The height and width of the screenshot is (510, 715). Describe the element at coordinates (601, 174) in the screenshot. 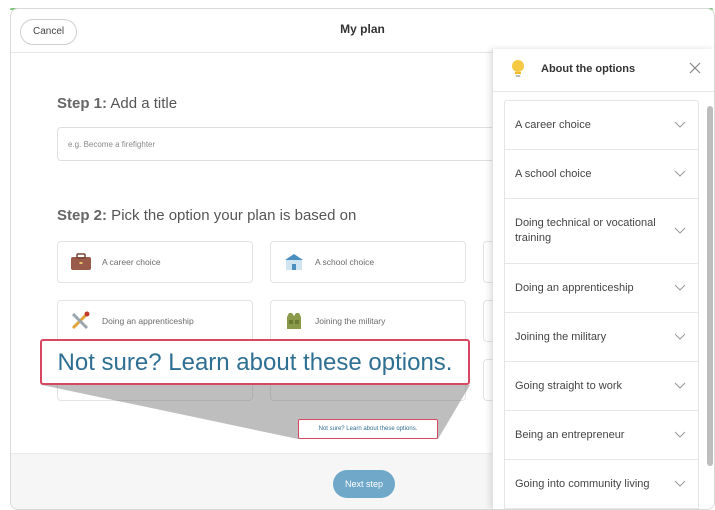

I see `accordion-item-school: A school choice` at that location.